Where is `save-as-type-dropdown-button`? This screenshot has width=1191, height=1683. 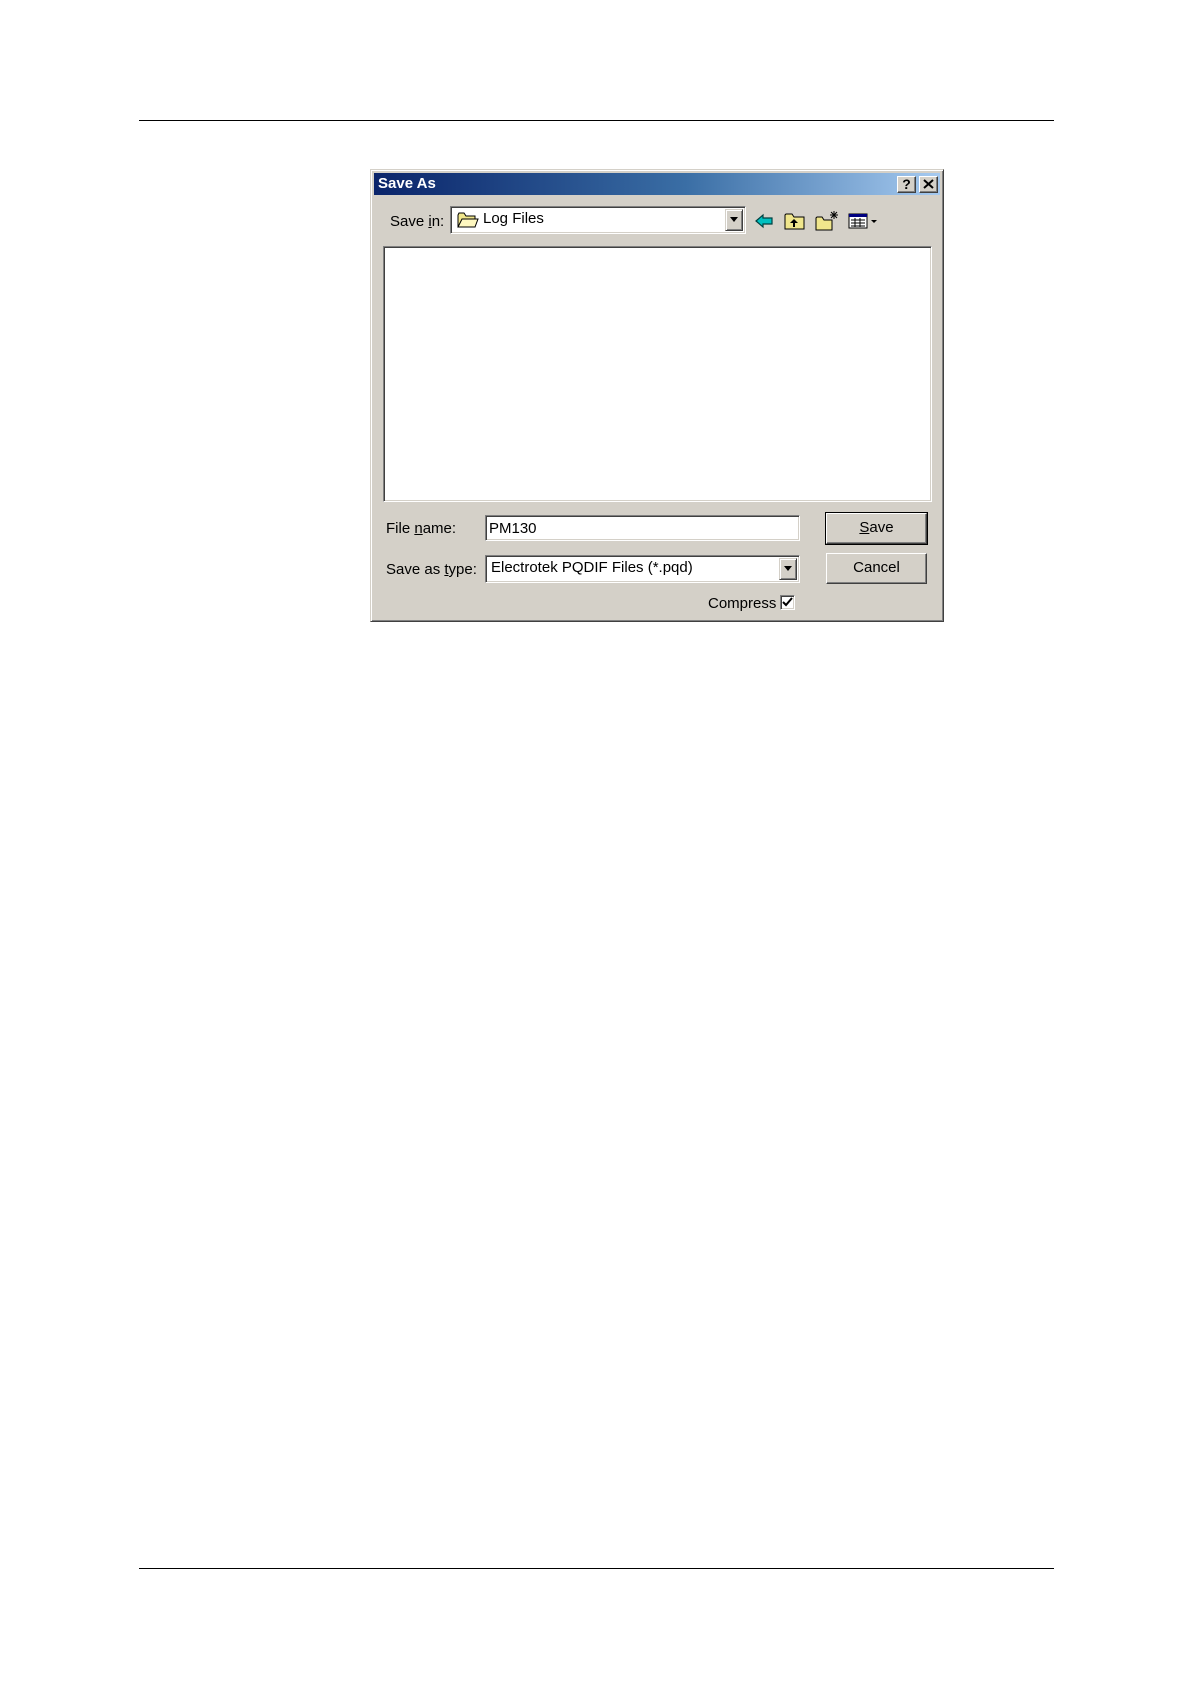
save-as-type-dropdown-button is located at coordinates (788, 569).